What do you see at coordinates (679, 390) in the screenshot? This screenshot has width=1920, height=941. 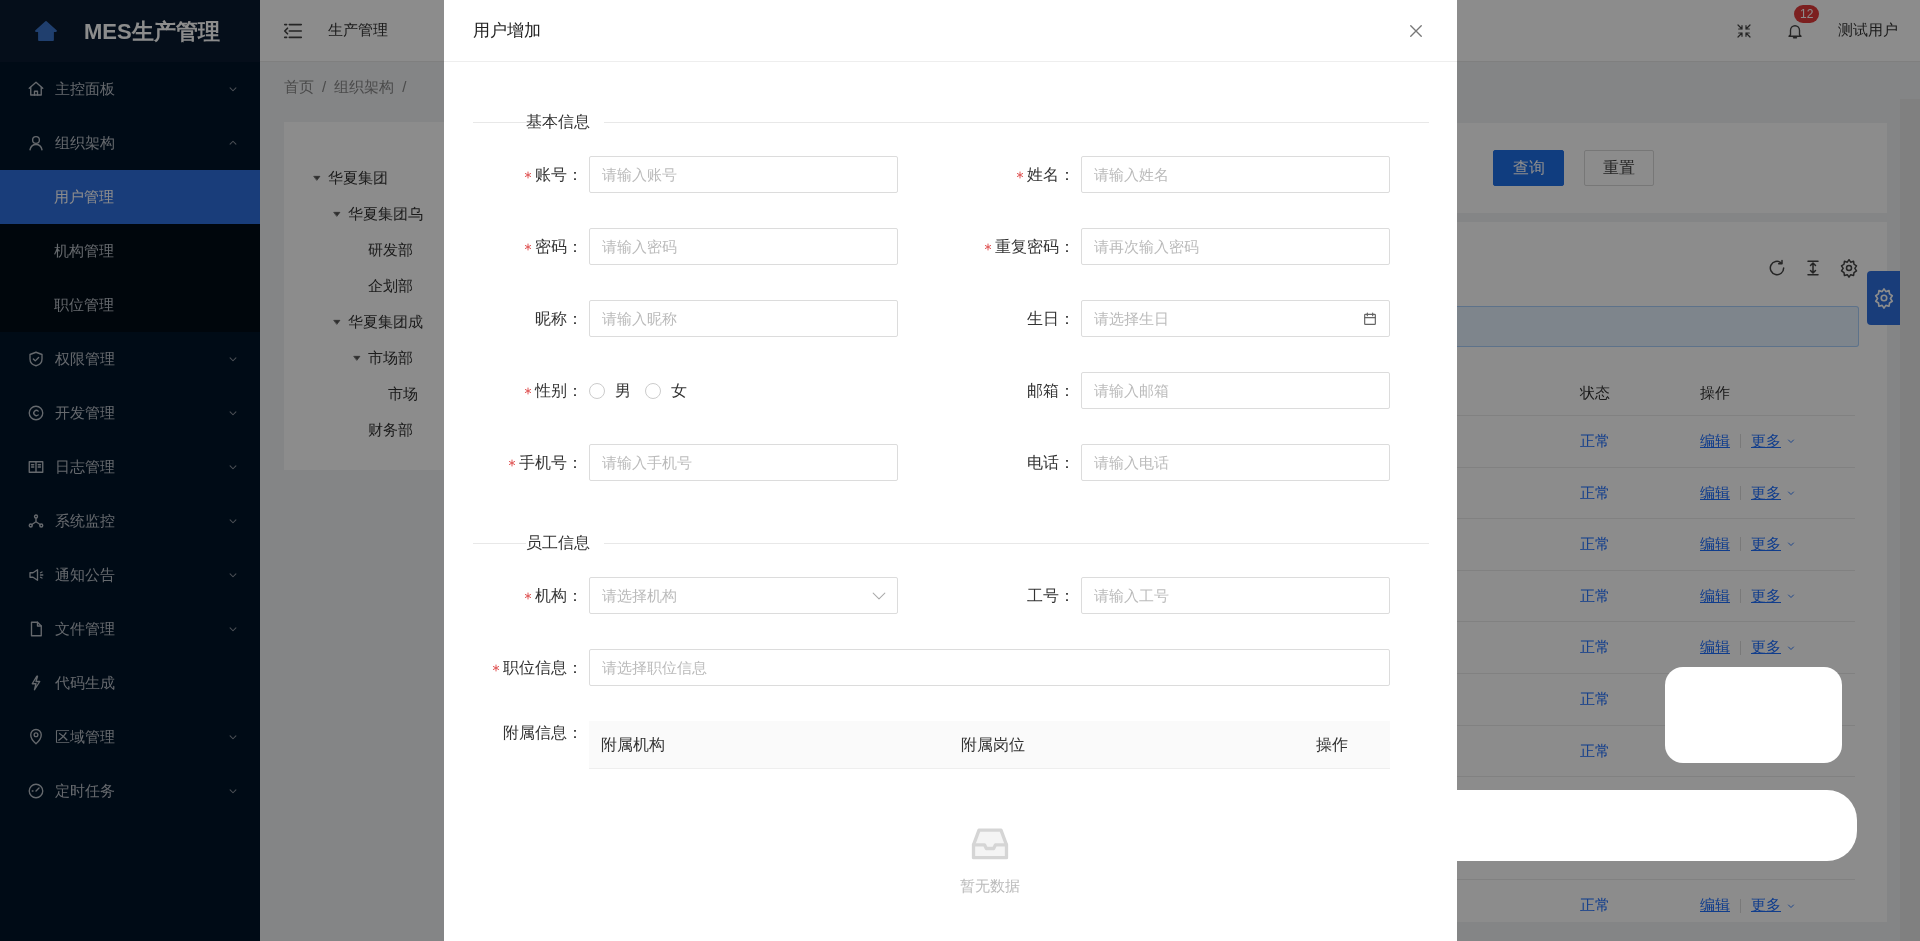 I see `radio-label: 女` at bounding box center [679, 390].